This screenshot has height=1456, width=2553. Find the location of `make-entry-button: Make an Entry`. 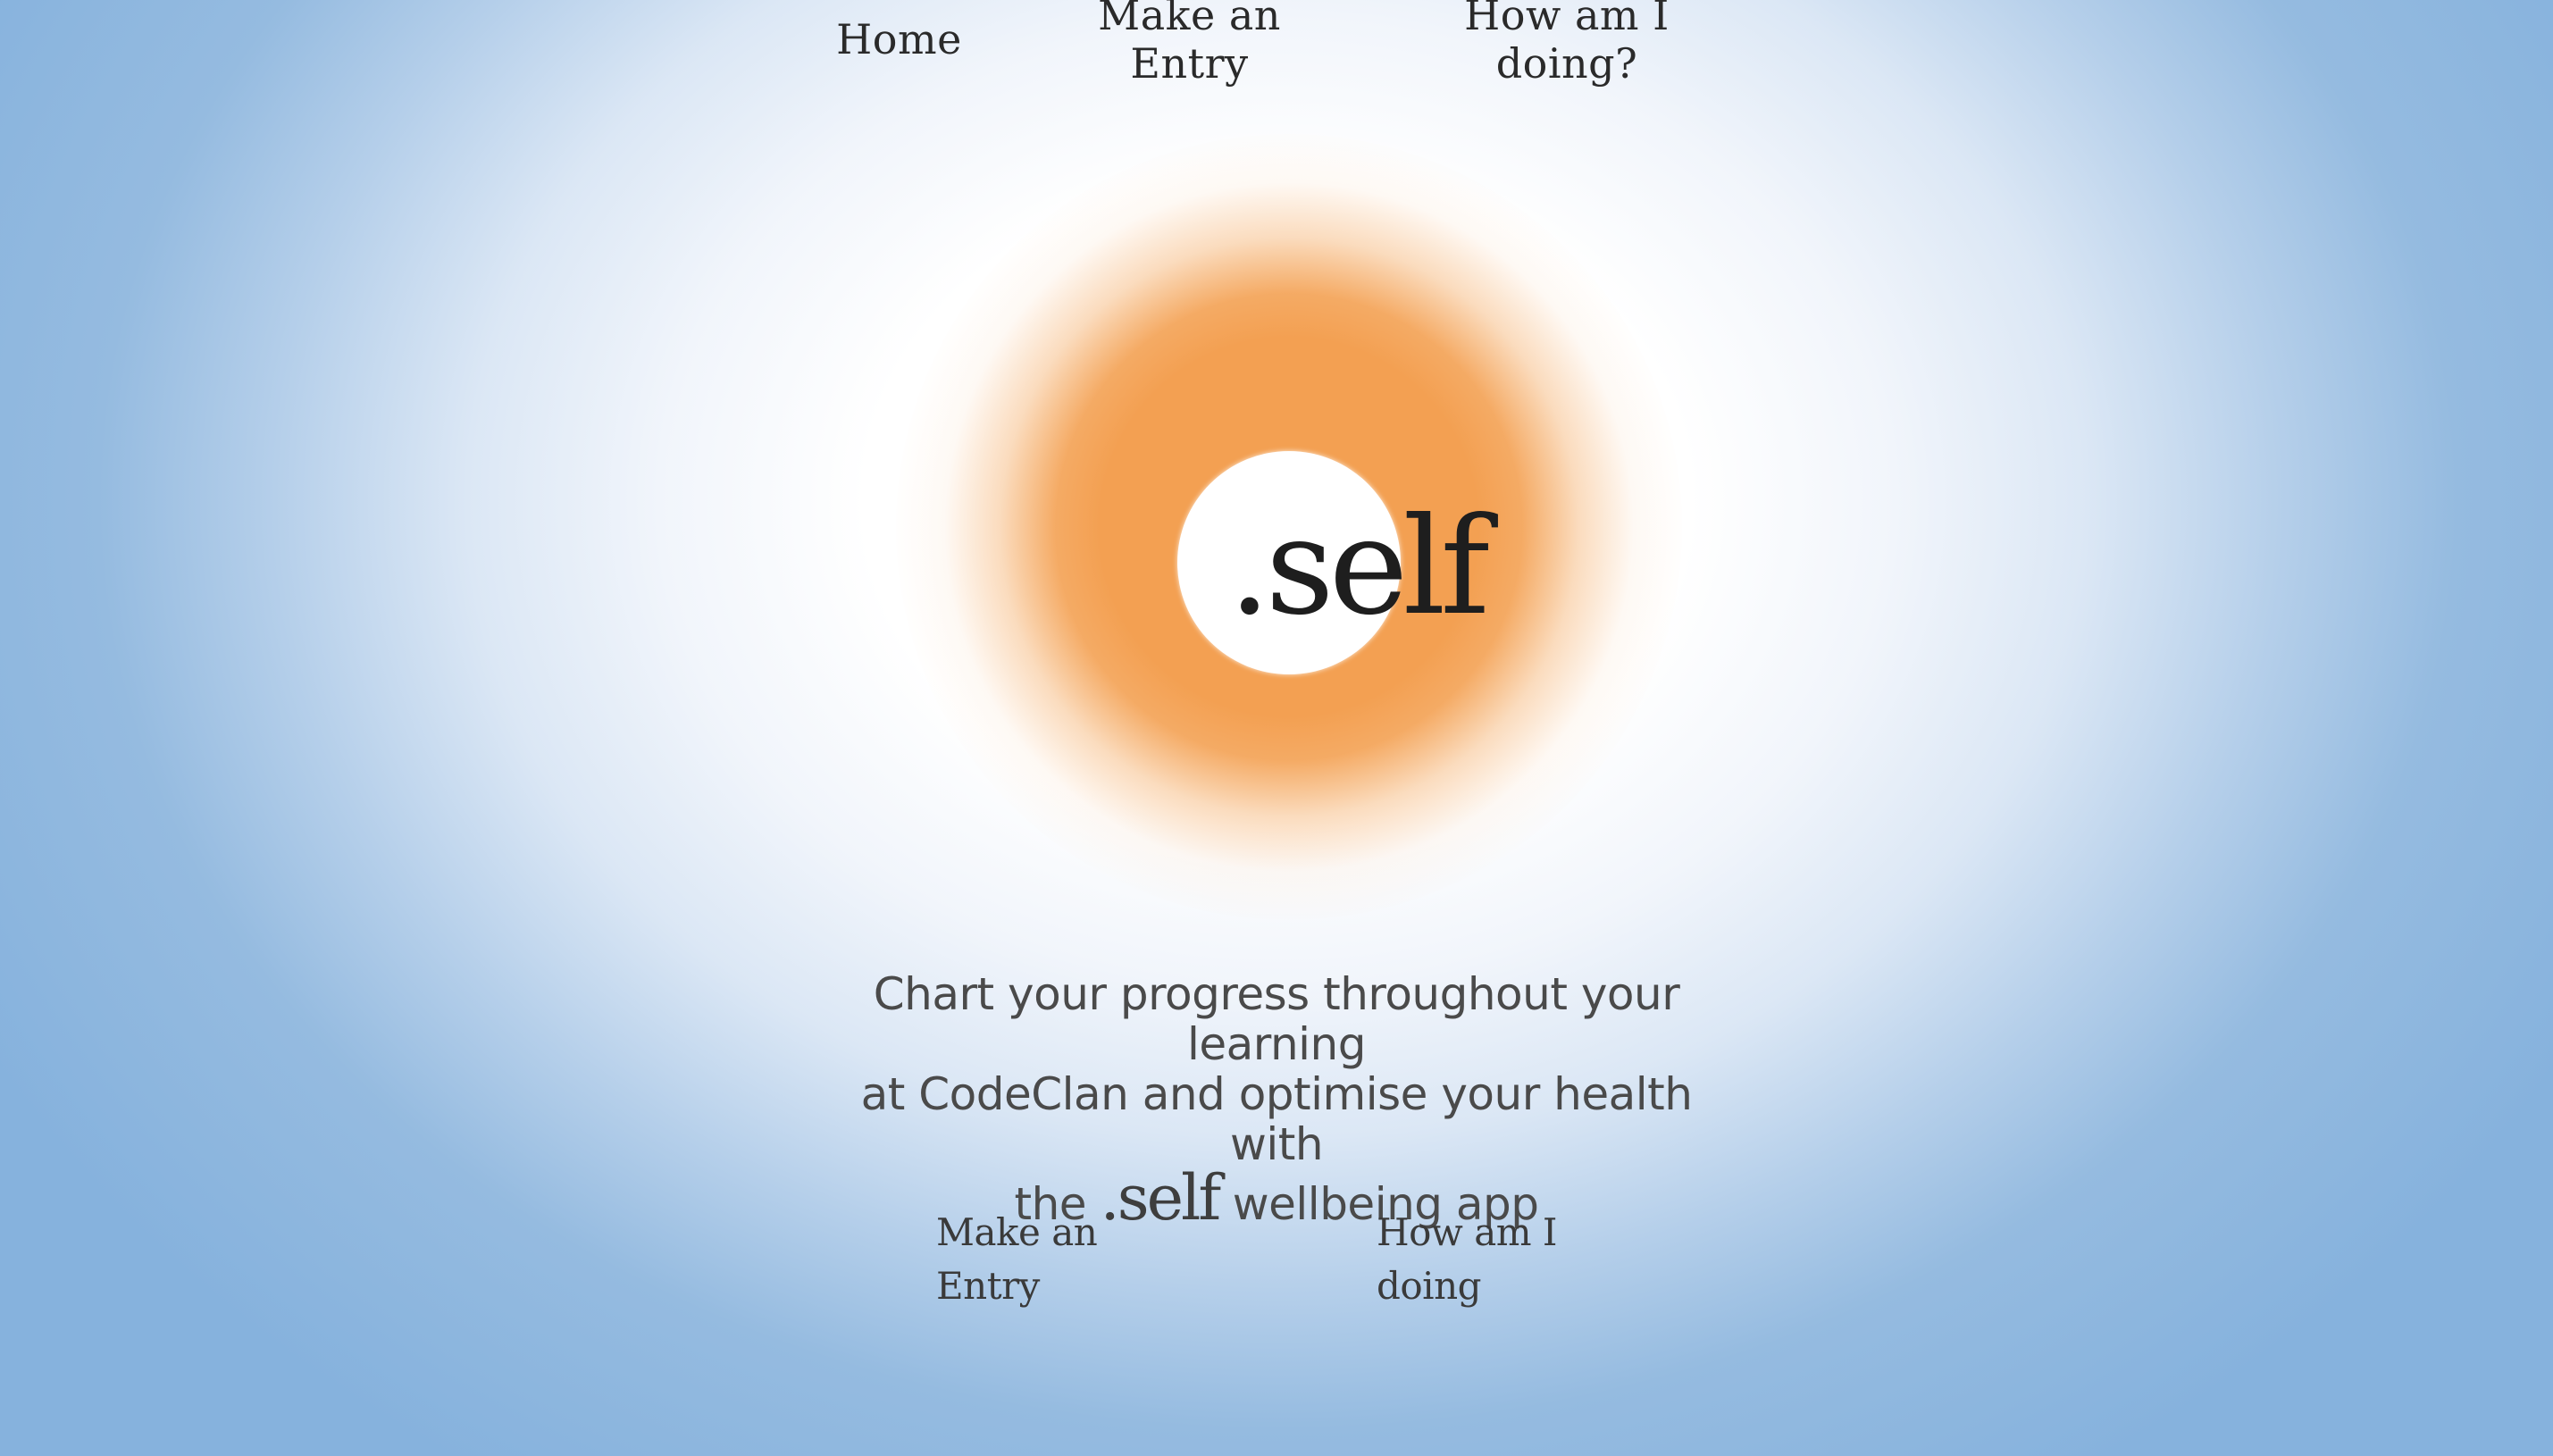

make-entry-button: Make an Entry is located at coordinates (1052, 1257).